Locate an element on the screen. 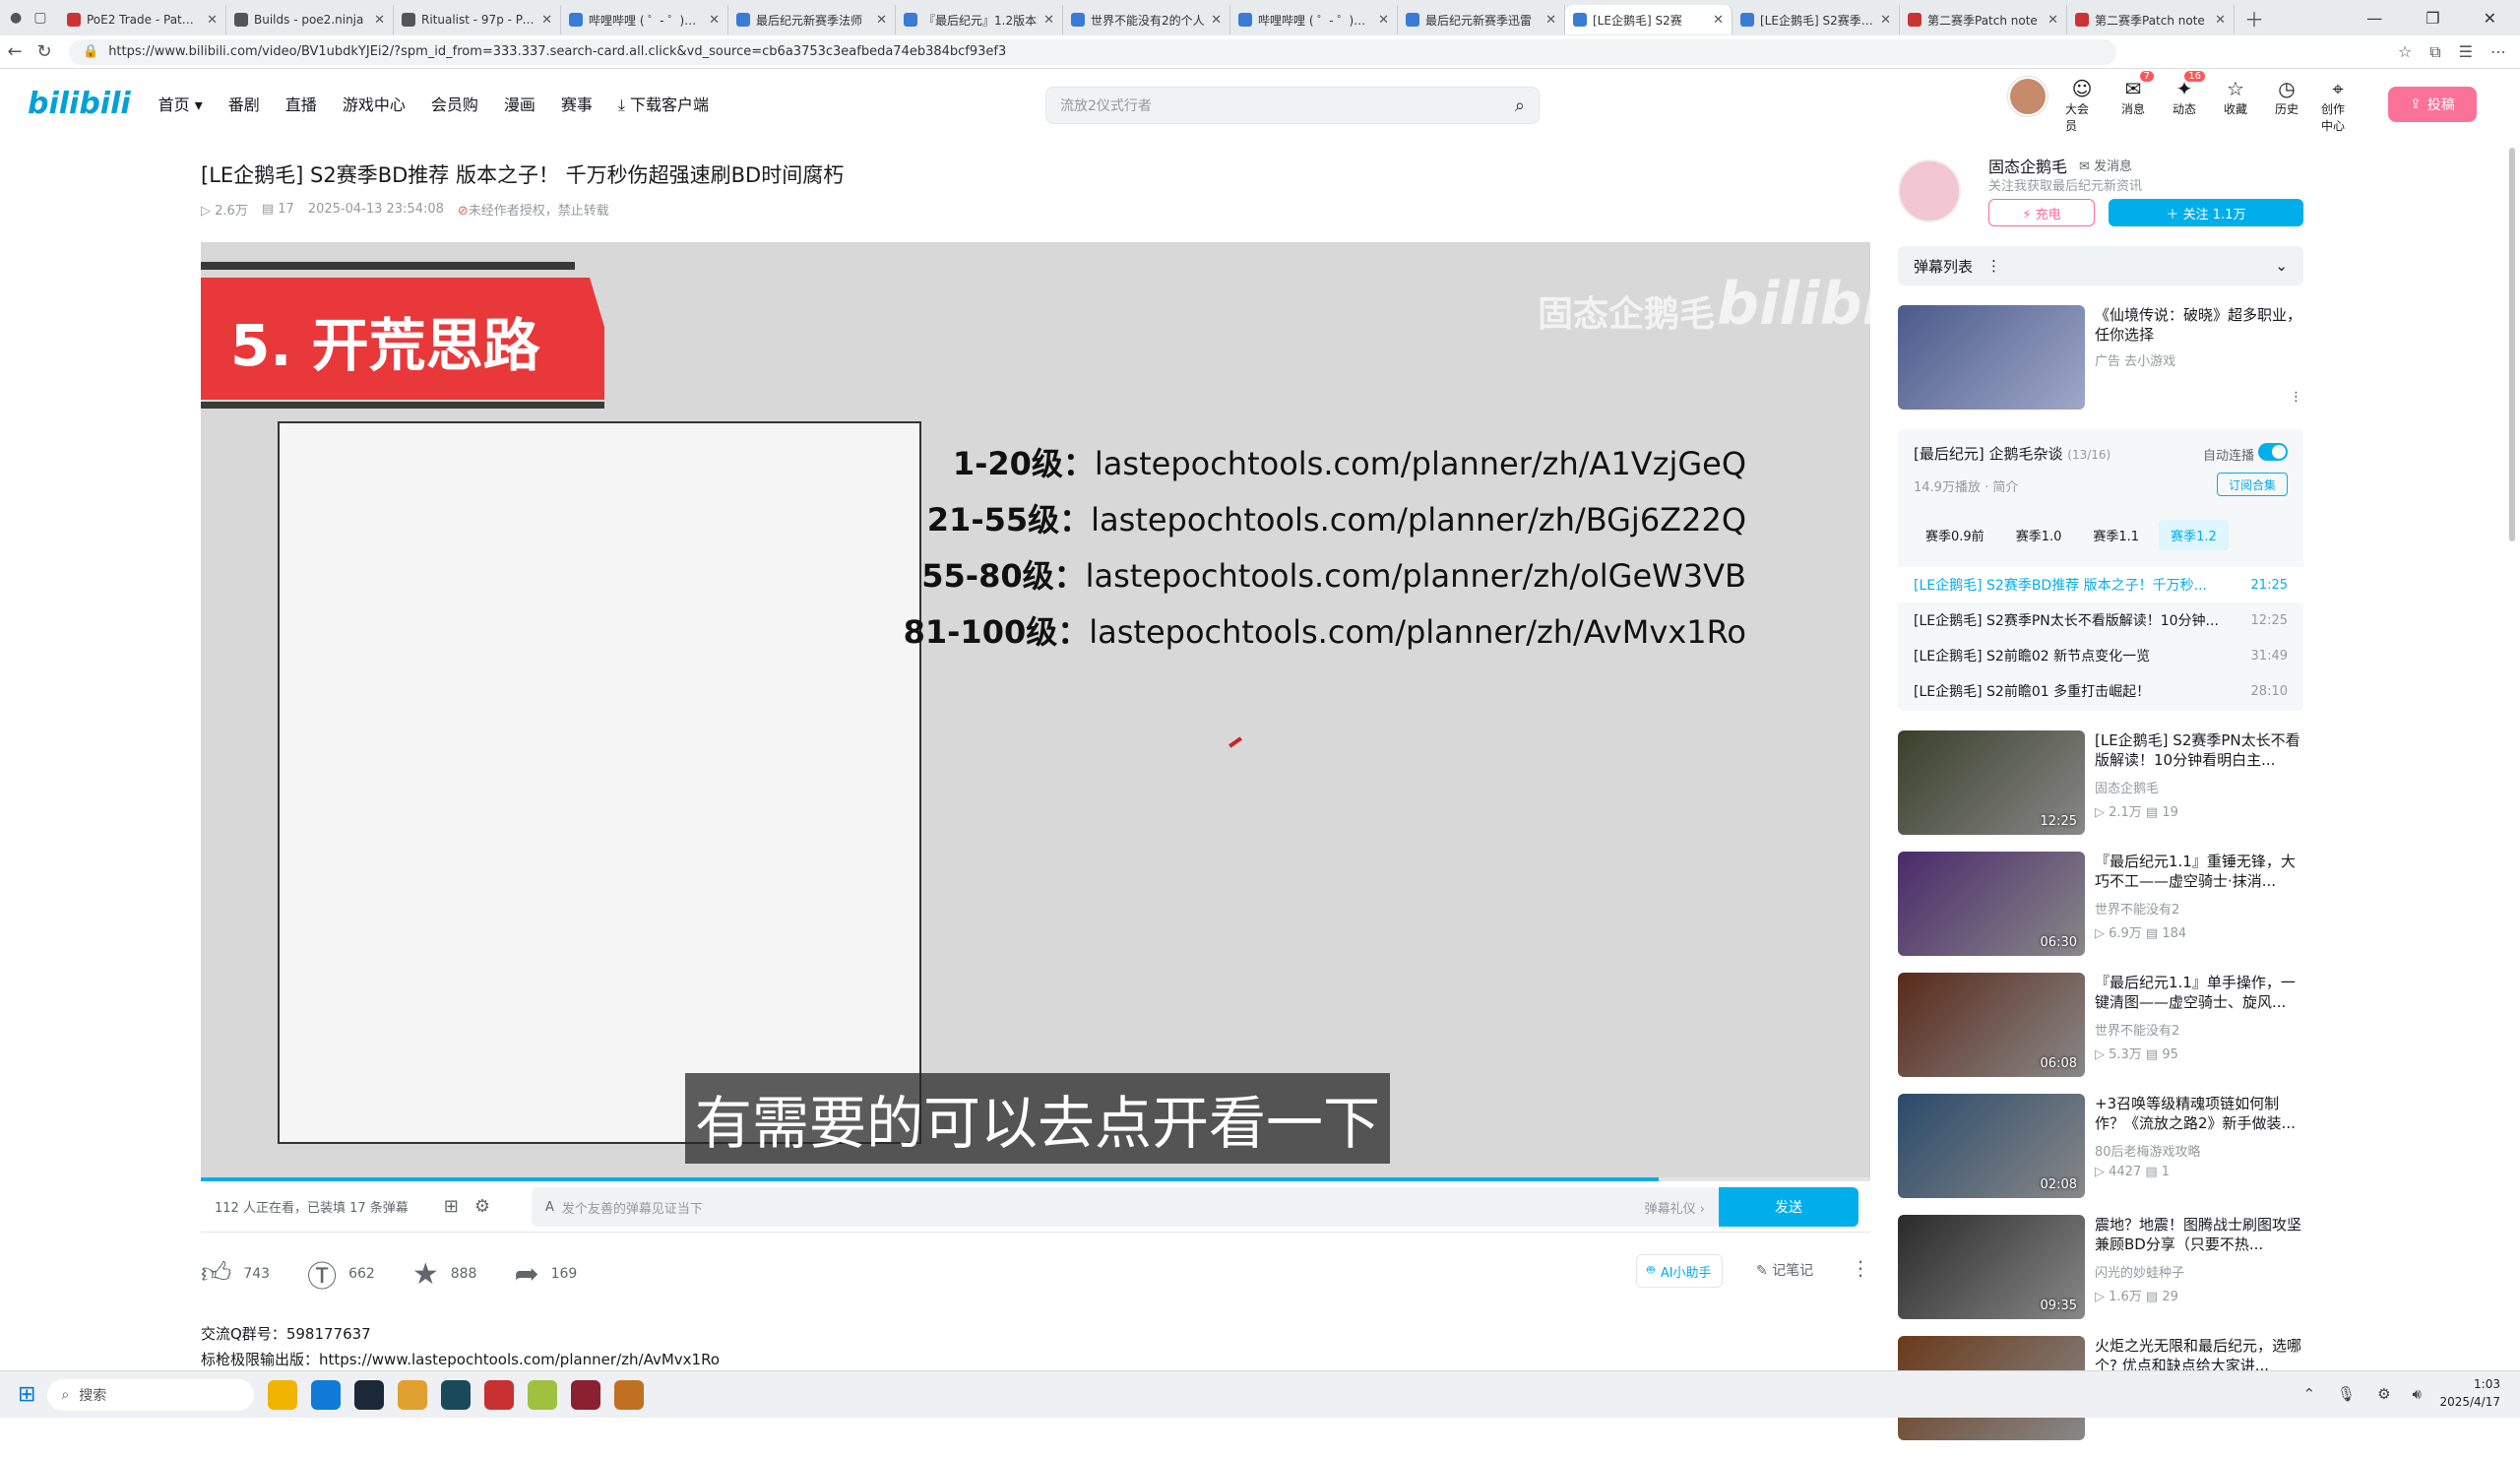 Image resolution: width=2520 pixels, height=1457 pixels. windows-start-icon: ⊞ is located at coordinates (26, 1394).